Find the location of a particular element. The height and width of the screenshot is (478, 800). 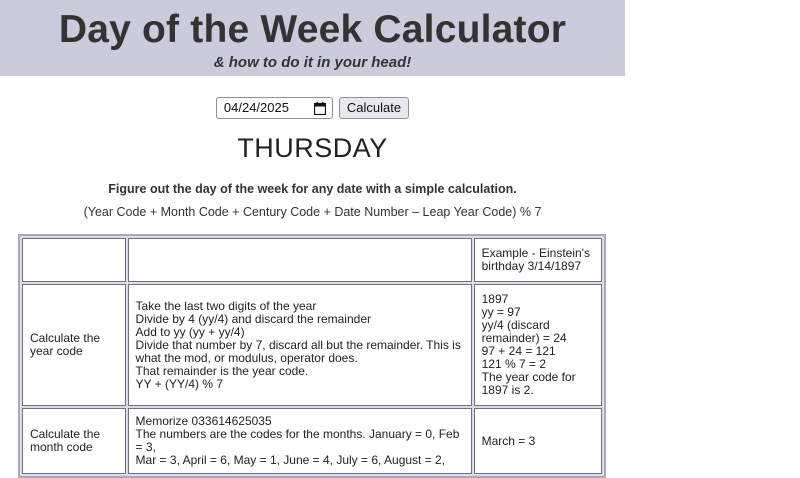

row-label: Calculate the month code is located at coordinates (74, 441).